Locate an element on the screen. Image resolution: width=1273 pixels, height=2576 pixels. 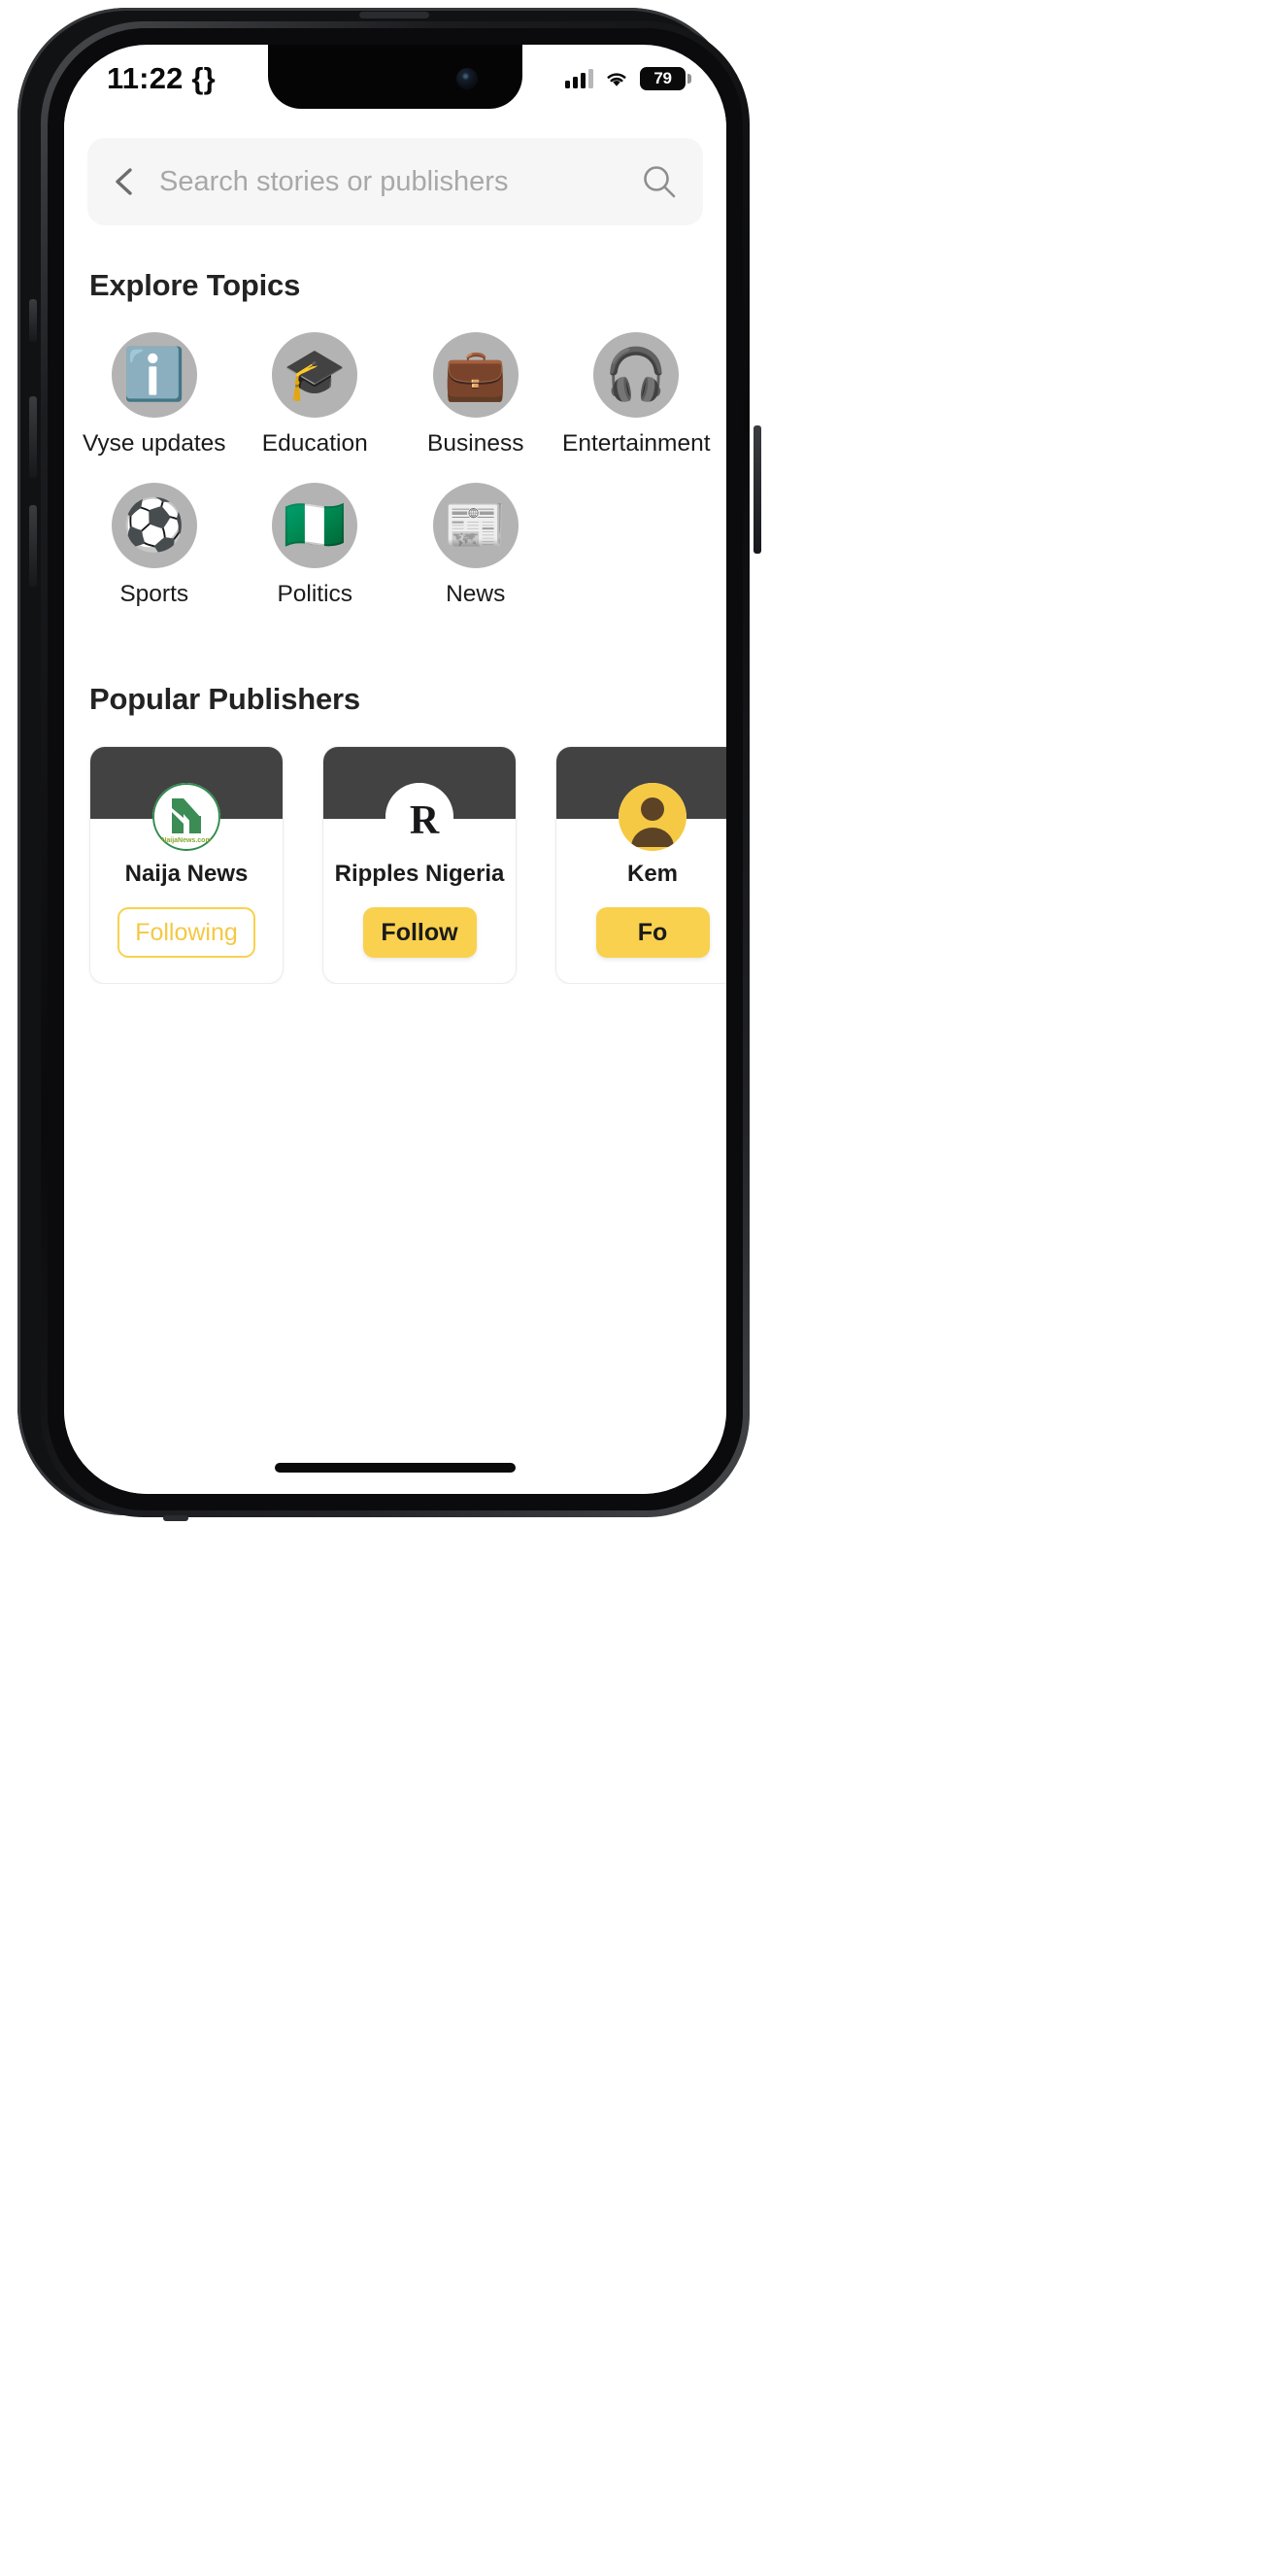
back-chevron-icon is located at coordinates (126, 181).